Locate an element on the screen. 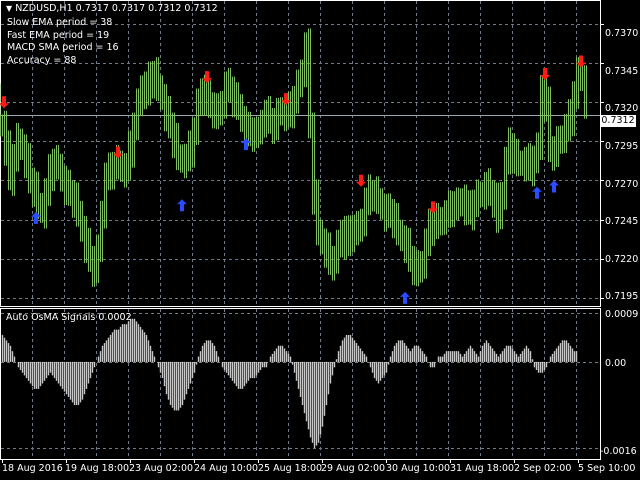 This screenshot has height=480, width=640. sell-arrow-icon is located at coordinates (545, 74).